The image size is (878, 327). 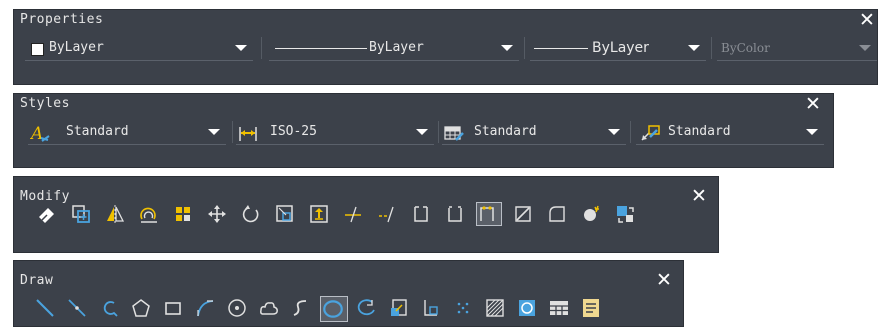 I want to click on join-icon, so click(x=489, y=214).